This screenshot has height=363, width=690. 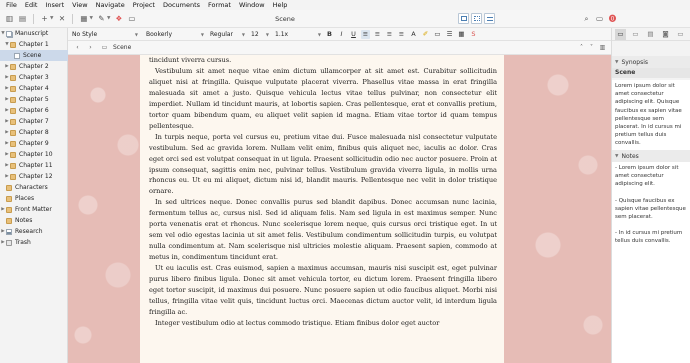 I want to click on font-weight-select: Regular ▼, so click(x=228, y=34).